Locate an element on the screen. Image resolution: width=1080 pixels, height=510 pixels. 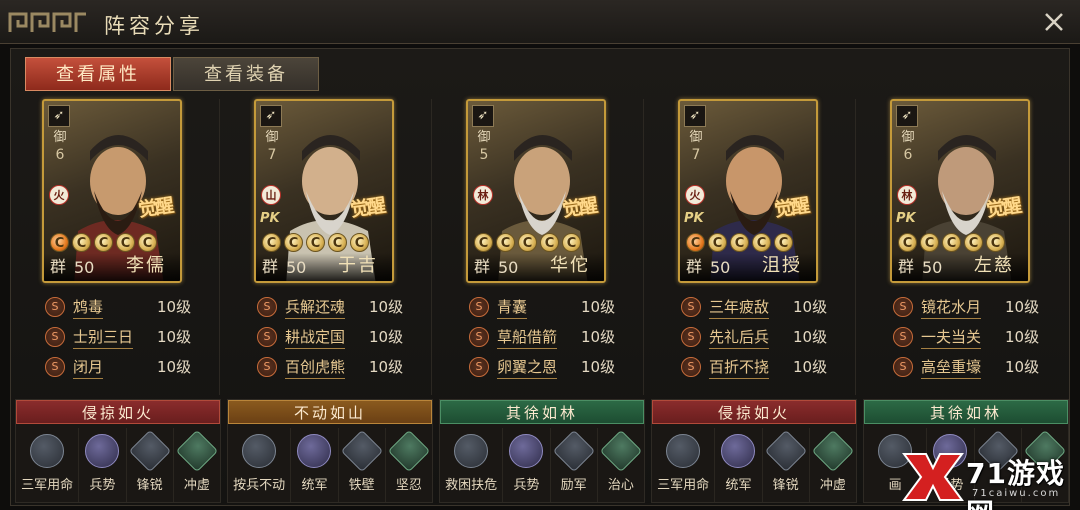
strategy-item: 铁壁 is located at coordinates (362, 465).